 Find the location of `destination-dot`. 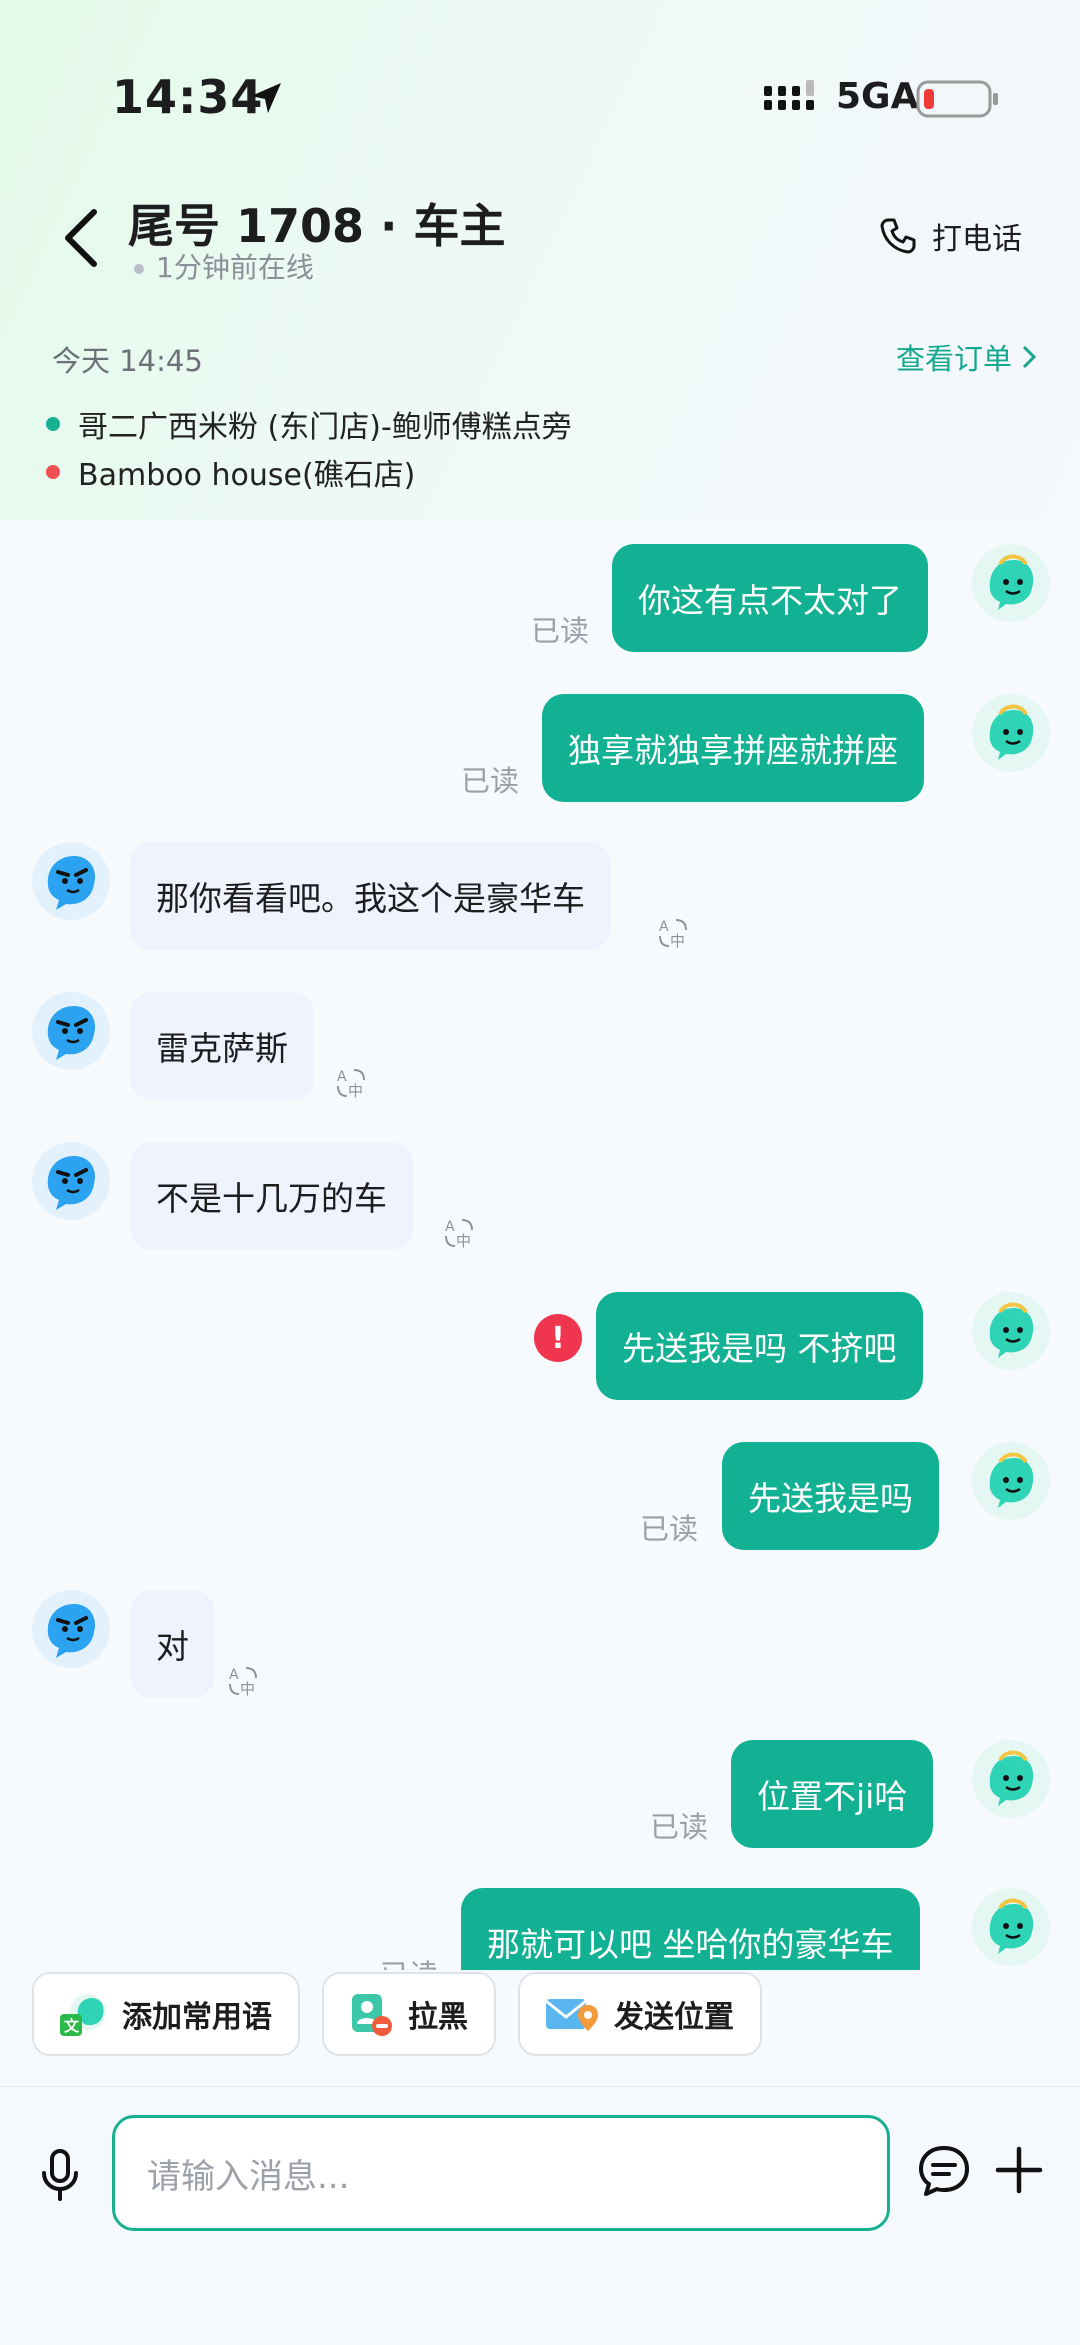

destination-dot is located at coordinates (53, 472).